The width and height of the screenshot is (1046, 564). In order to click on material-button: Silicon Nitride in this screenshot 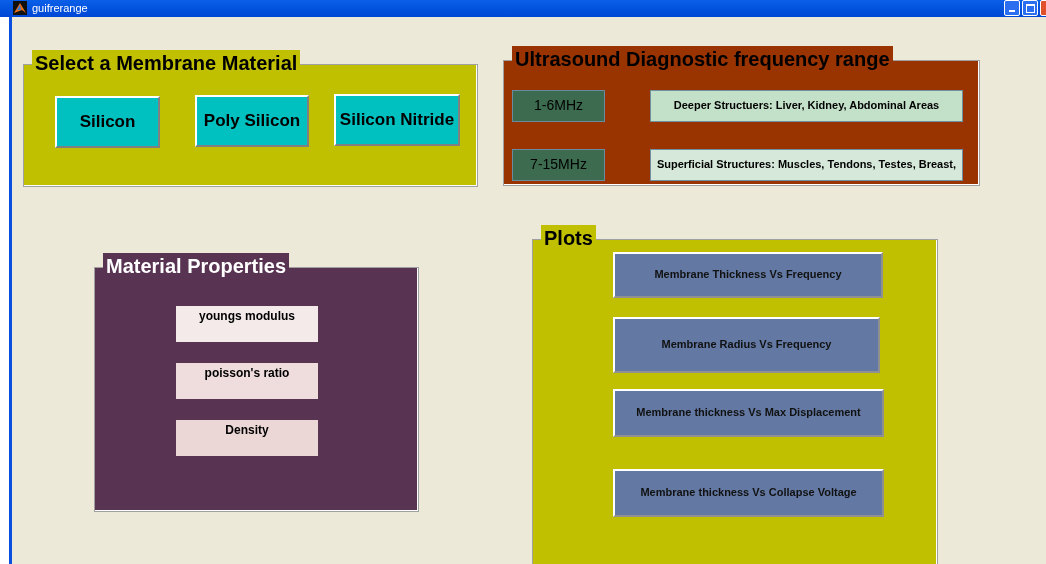, I will do `click(397, 119)`.